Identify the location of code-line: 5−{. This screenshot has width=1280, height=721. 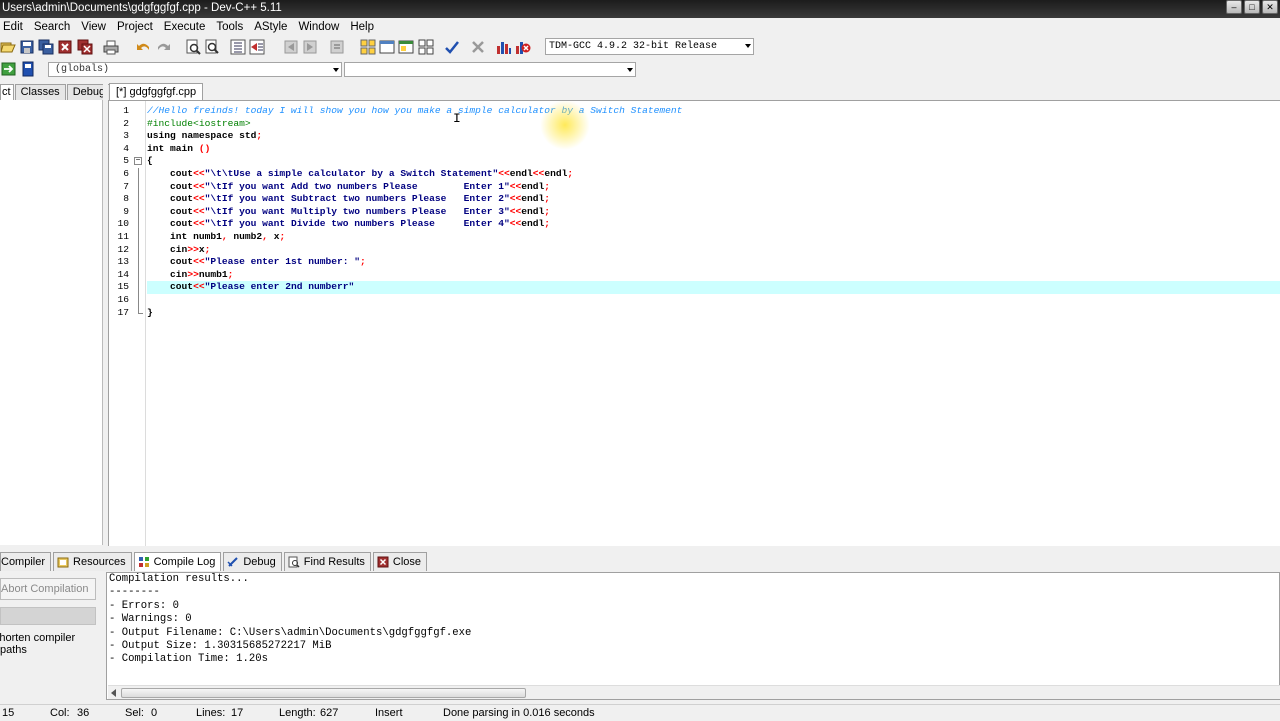
(701, 161).